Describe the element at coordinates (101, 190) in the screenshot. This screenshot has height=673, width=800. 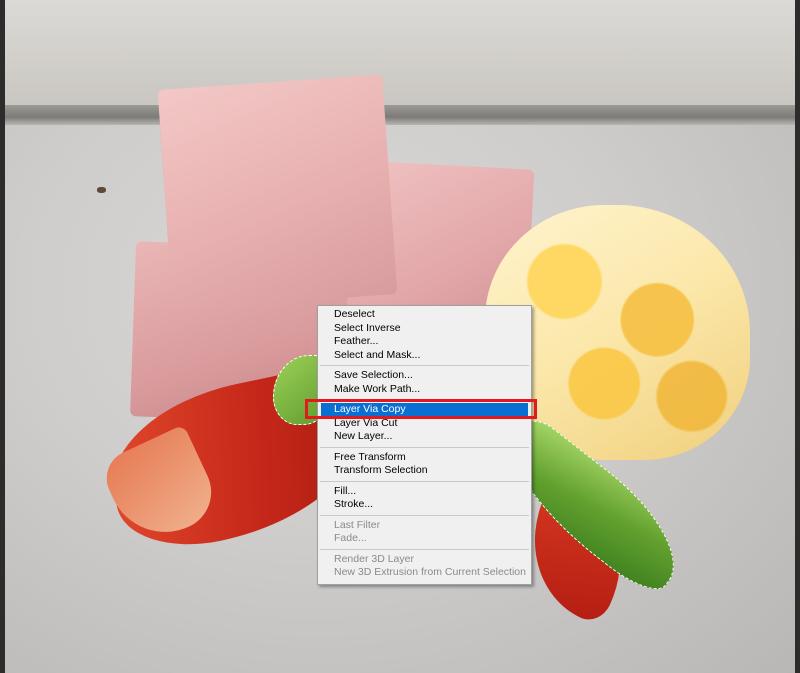
I see `crumb` at that location.